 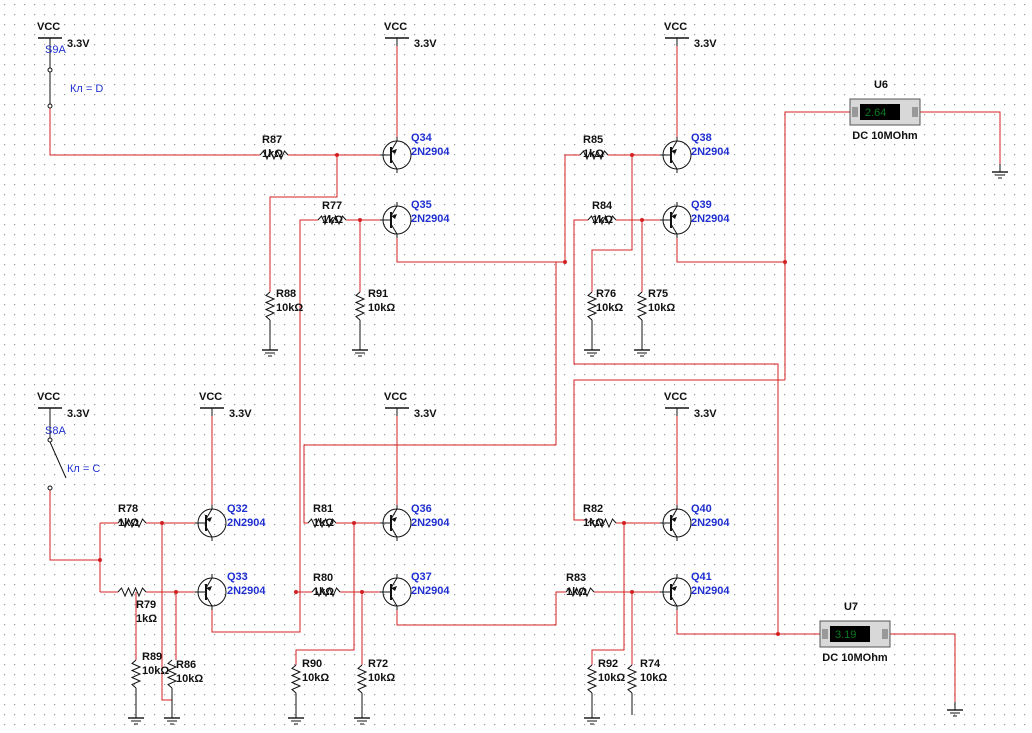 I want to click on transistor-refdes: Q40, so click(x=701, y=509).